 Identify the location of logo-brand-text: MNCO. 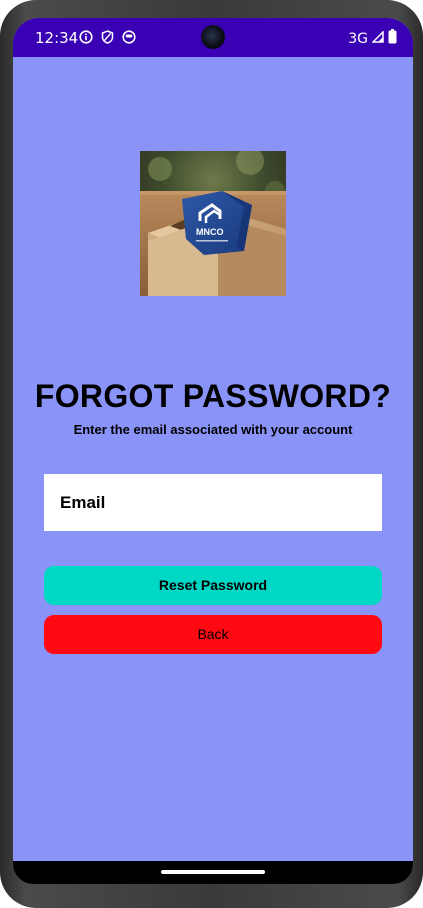
(210, 232).